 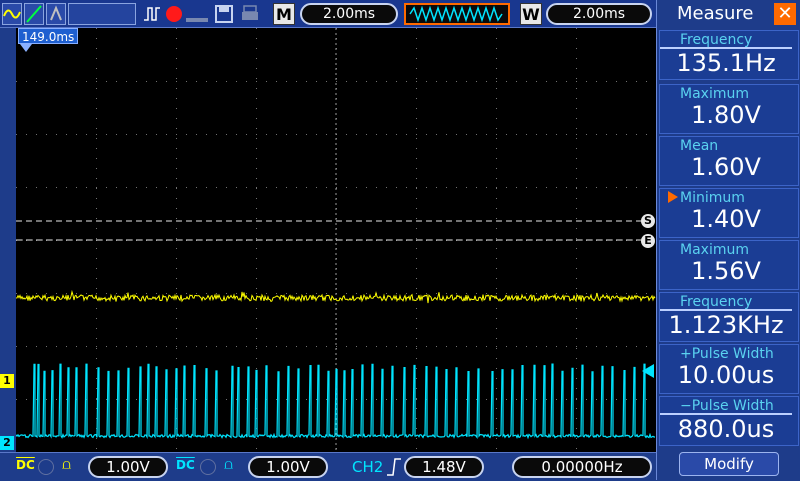 I want to click on measure-value: 880.0us, so click(x=726, y=428).